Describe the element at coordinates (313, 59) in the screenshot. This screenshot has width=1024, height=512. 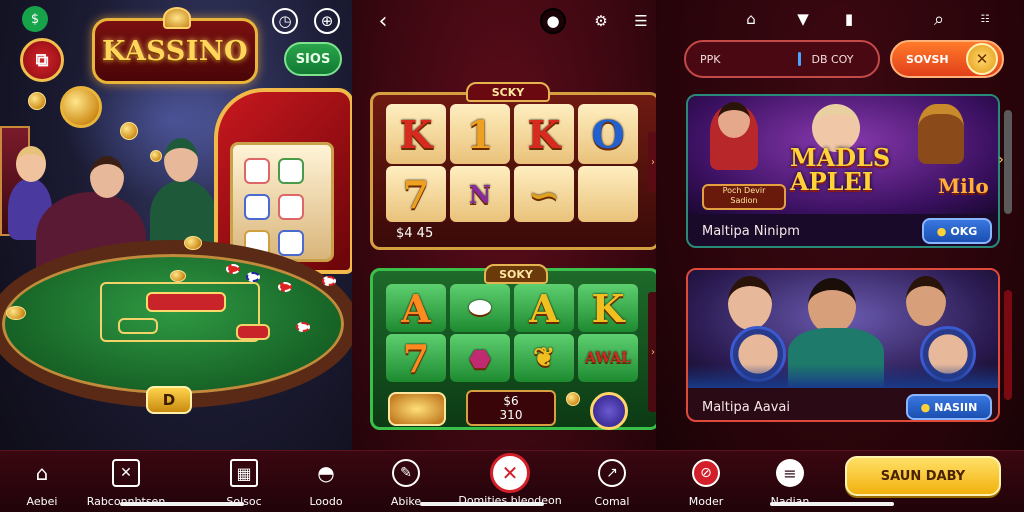
I see `sios-button: SIOS` at that location.